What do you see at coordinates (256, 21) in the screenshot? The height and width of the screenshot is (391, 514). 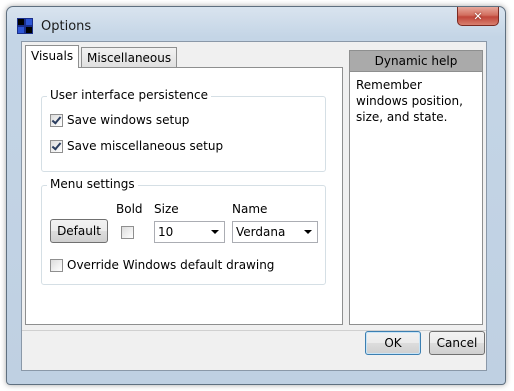 I see `title-bar: Options ✕` at bounding box center [256, 21].